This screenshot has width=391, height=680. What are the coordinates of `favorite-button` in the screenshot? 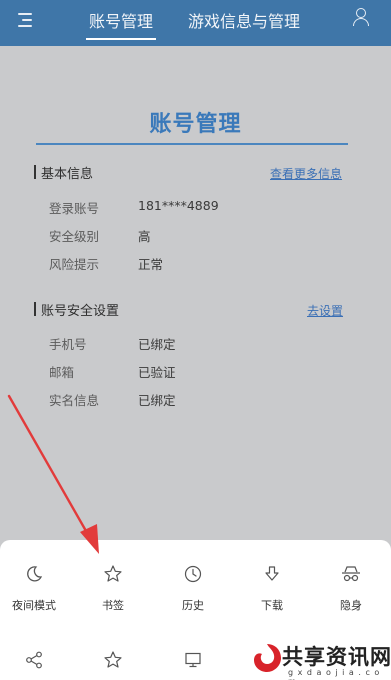 It's located at (113, 660).